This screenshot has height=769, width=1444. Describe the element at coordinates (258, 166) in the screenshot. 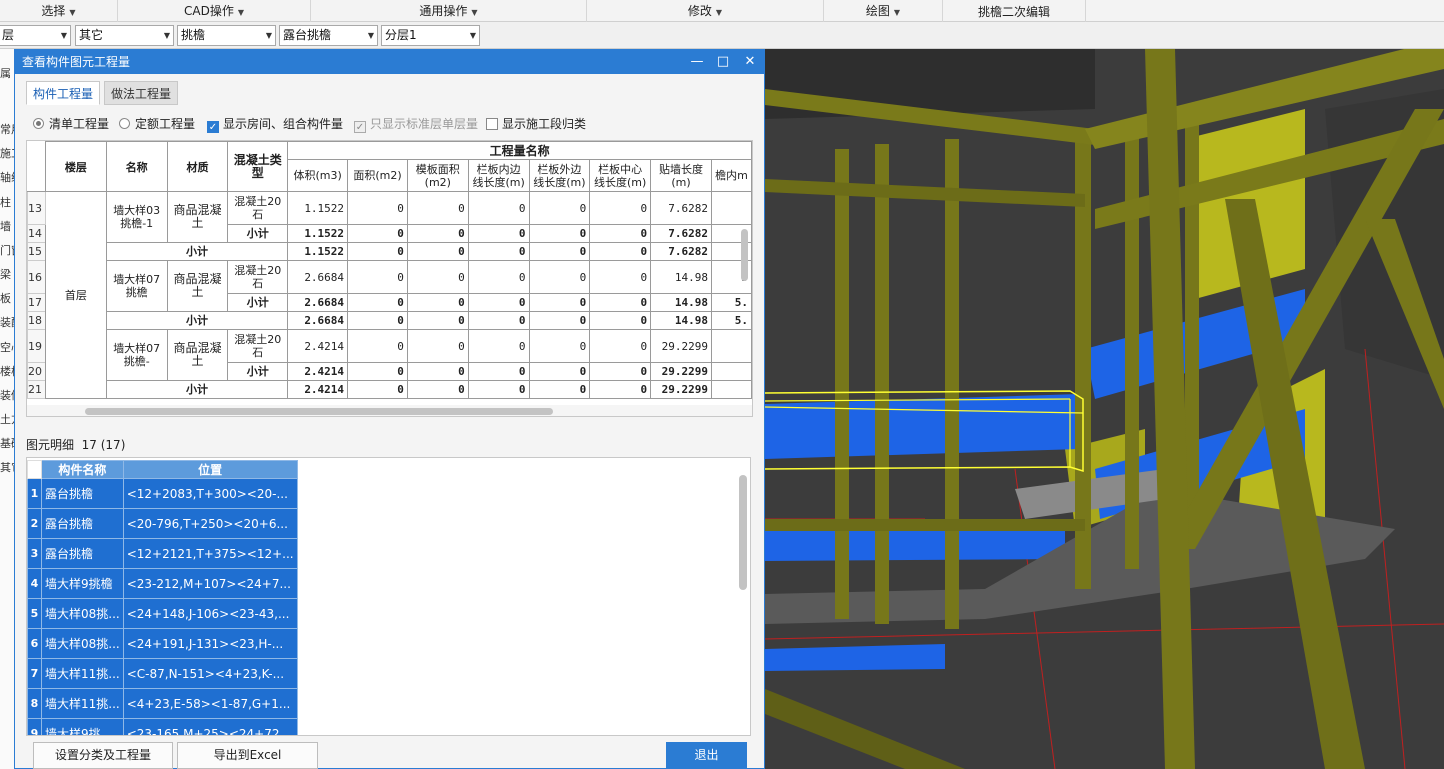

I see `col-concrete-type-header: 混凝土类型` at that location.